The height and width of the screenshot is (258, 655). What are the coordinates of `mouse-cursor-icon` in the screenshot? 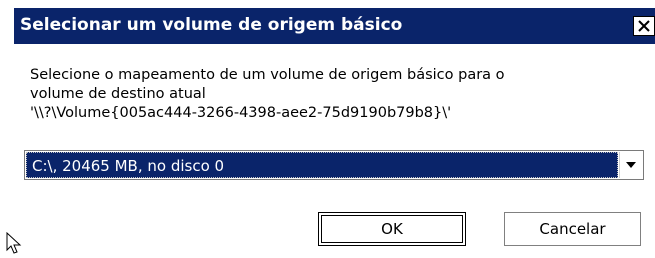 It's located at (14, 244).